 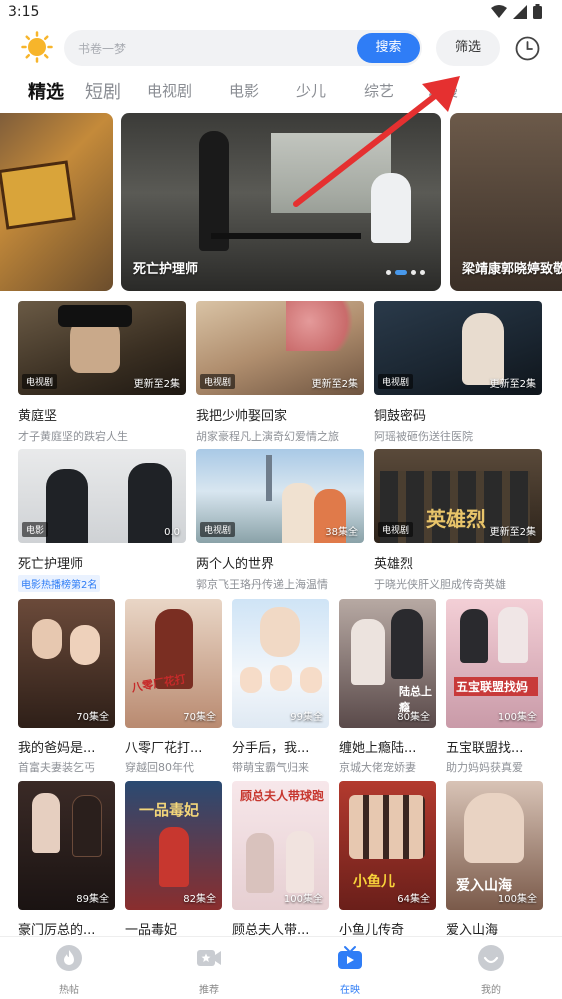 What do you see at coordinates (387, 845) in the screenshot?
I see `drama-poster: 小鱼儿 64集全` at bounding box center [387, 845].